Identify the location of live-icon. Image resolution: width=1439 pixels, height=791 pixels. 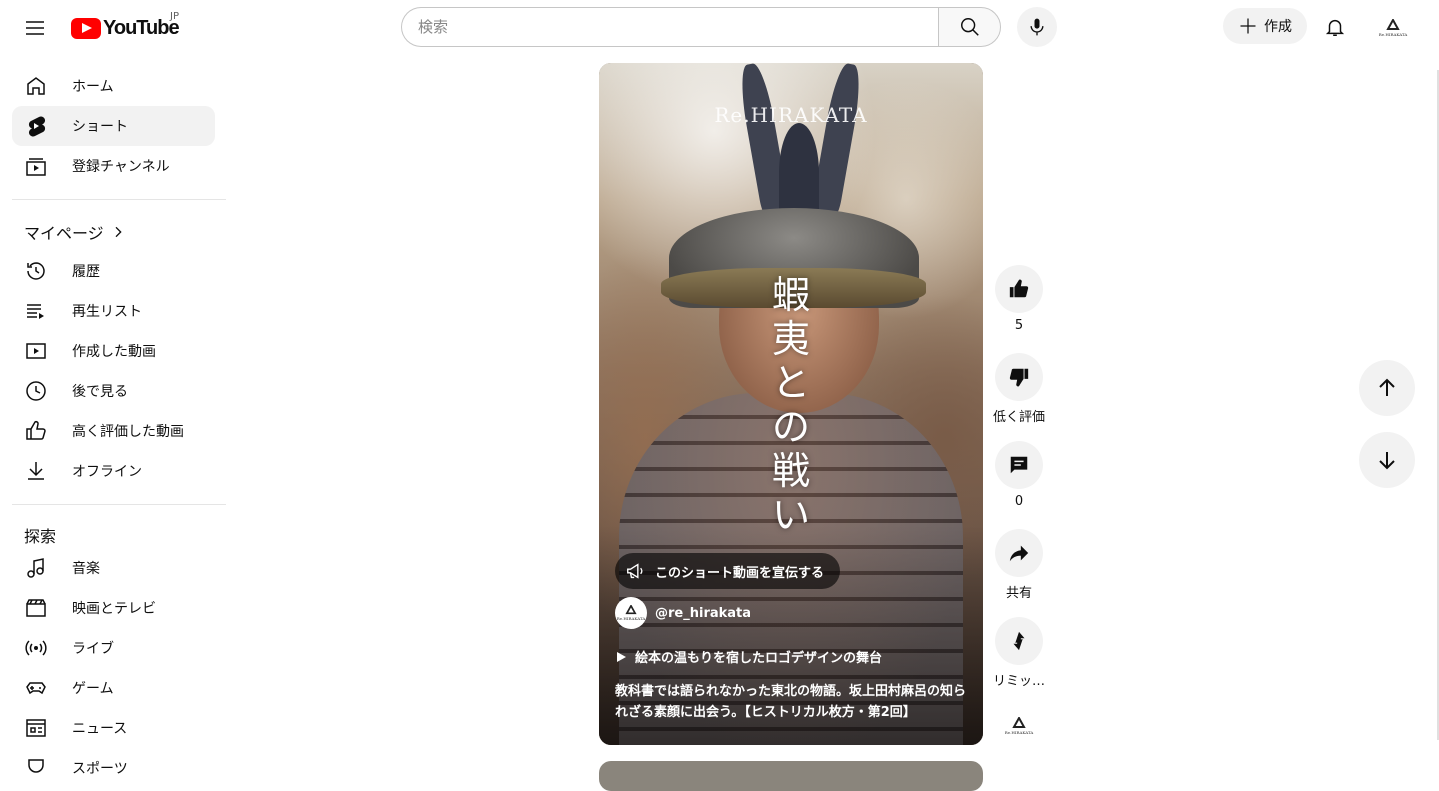
(36, 648).